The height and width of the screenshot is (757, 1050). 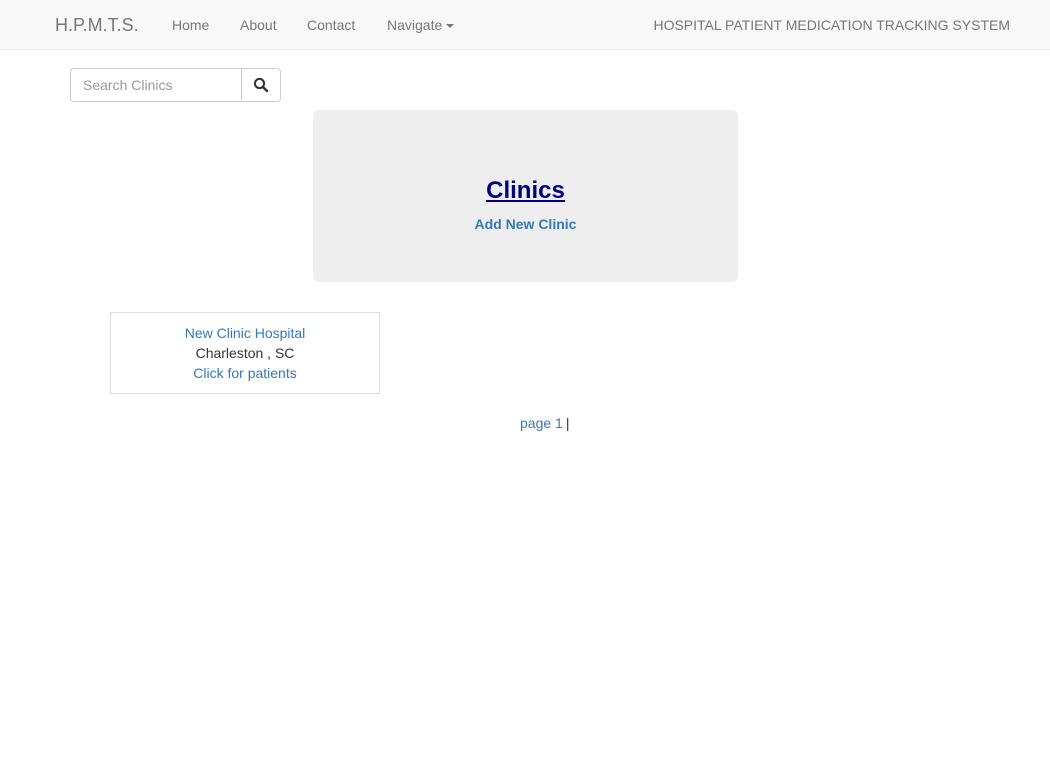 What do you see at coordinates (156, 85) in the screenshot?
I see `search-input` at bounding box center [156, 85].